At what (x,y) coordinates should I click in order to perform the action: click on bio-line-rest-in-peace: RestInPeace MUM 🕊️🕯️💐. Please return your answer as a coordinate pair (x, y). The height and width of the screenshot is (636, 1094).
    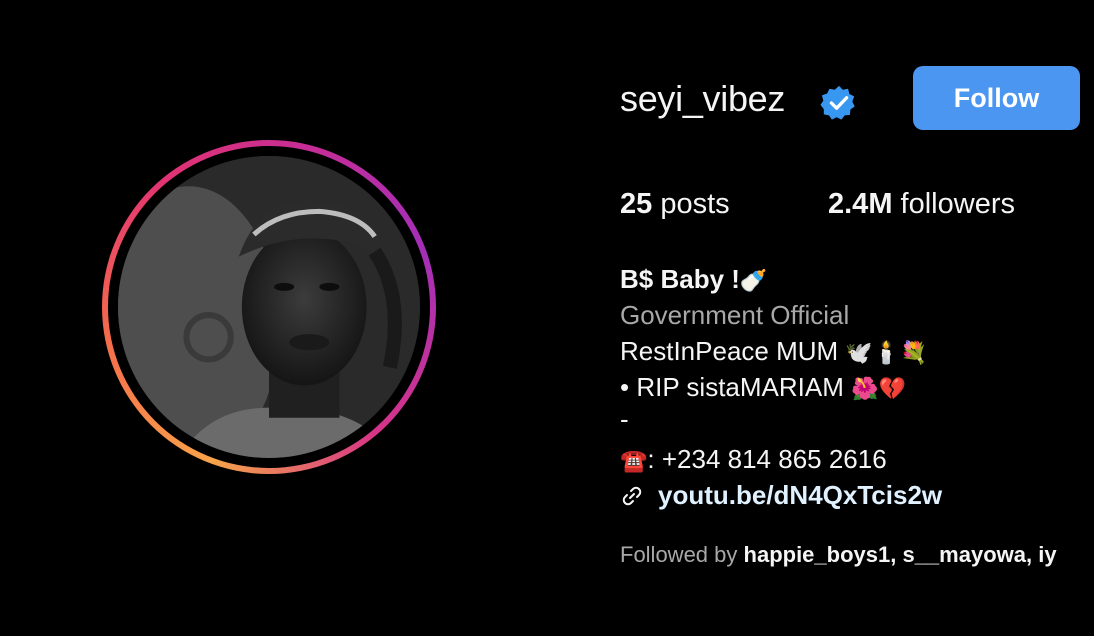
    Looking at the image, I should click on (774, 351).